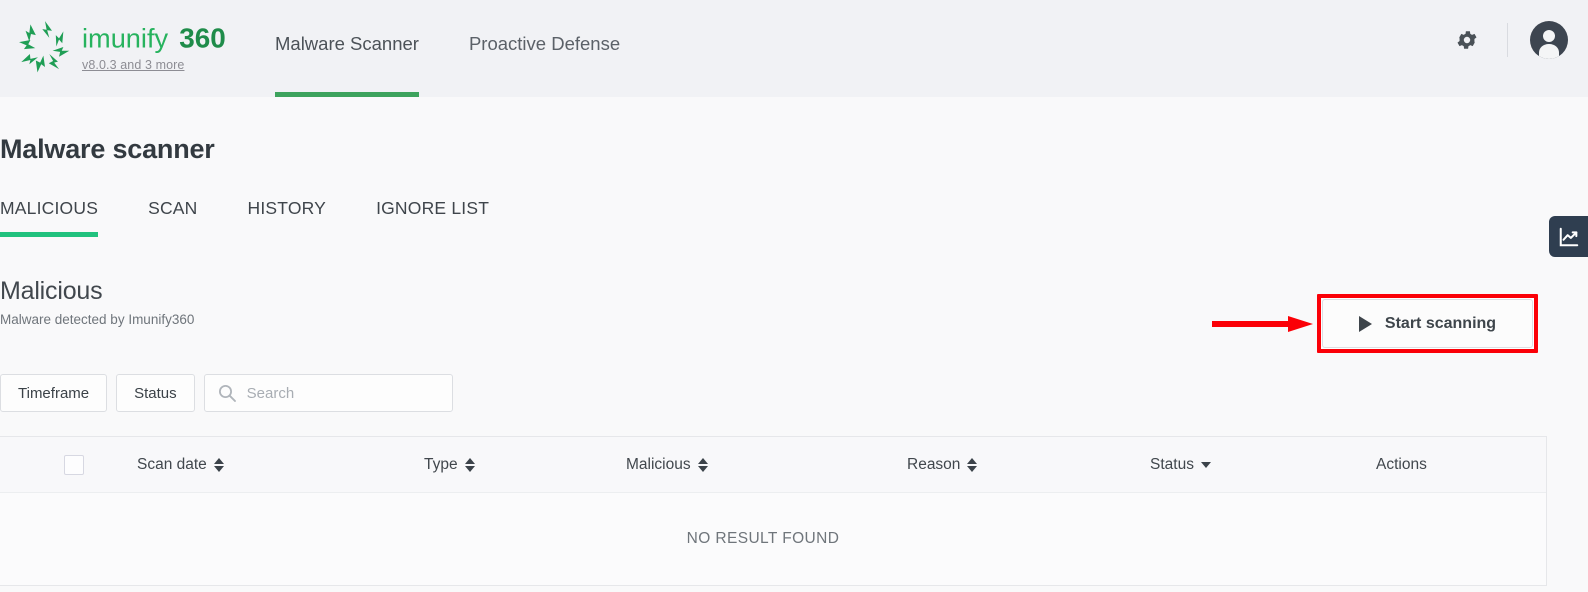 The width and height of the screenshot is (1588, 592). What do you see at coordinates (51, 291) in the screenshot?
I see `section-title: Malicious` at bounding box center [51, 291].